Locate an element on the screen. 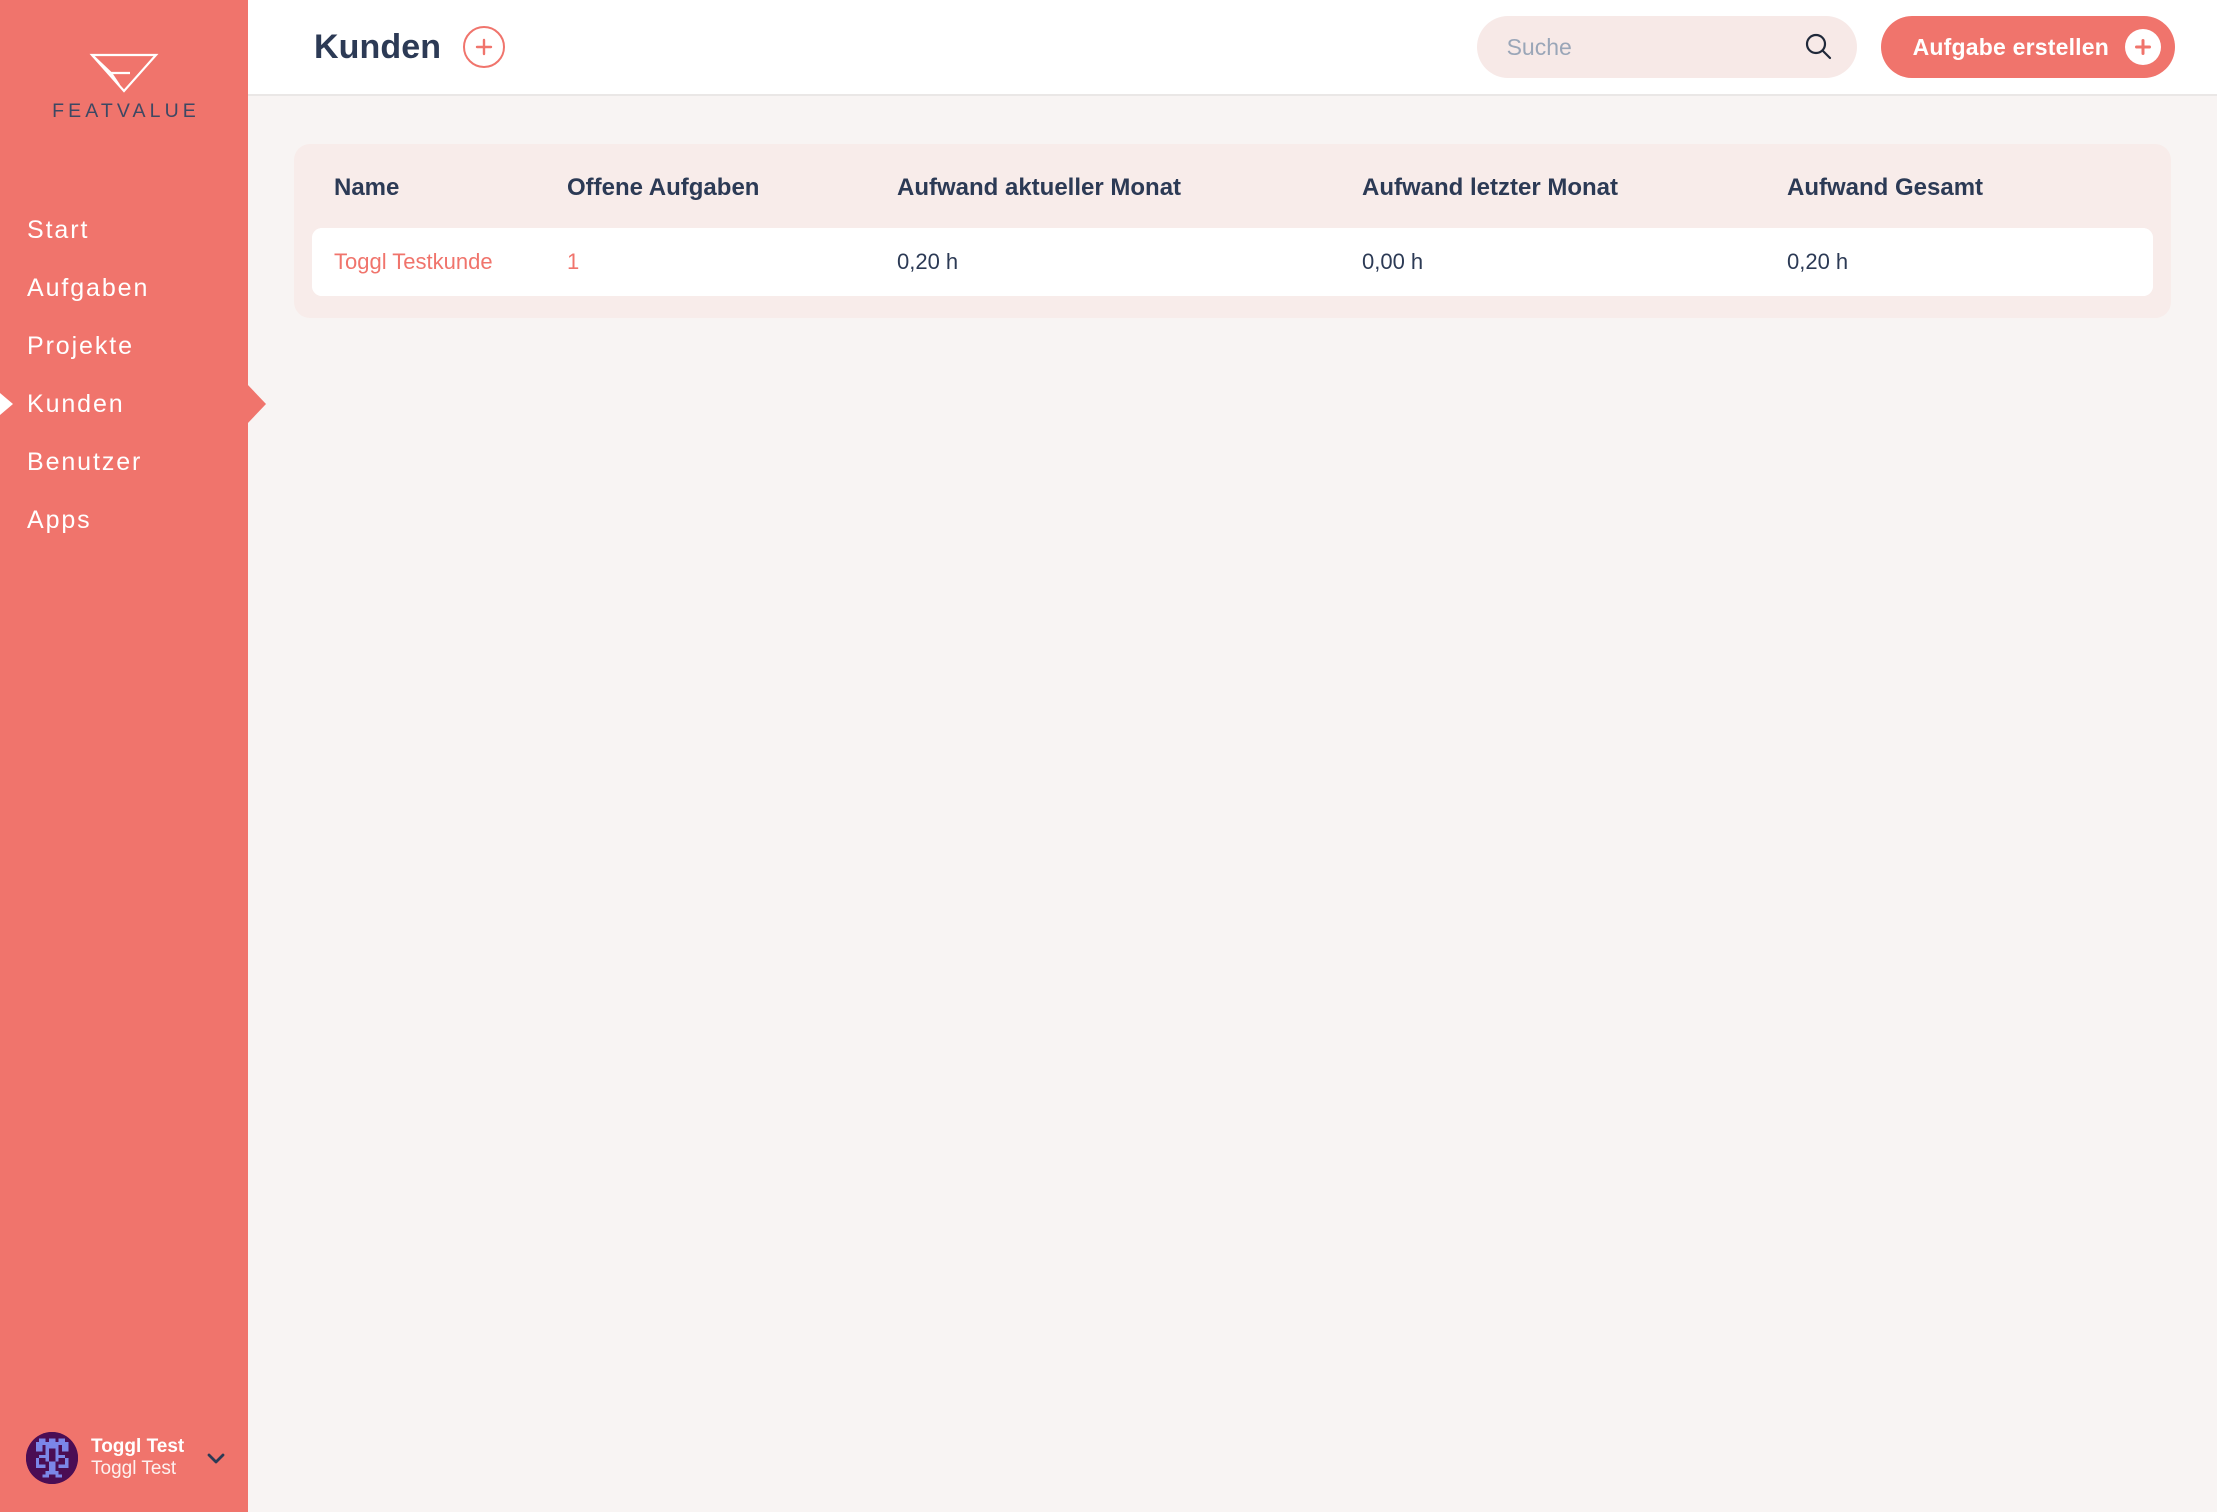 This screenshot has height=1512, width=2217. create-task-button: Aufgabe erstellen is located at coordinates (2027, 47).